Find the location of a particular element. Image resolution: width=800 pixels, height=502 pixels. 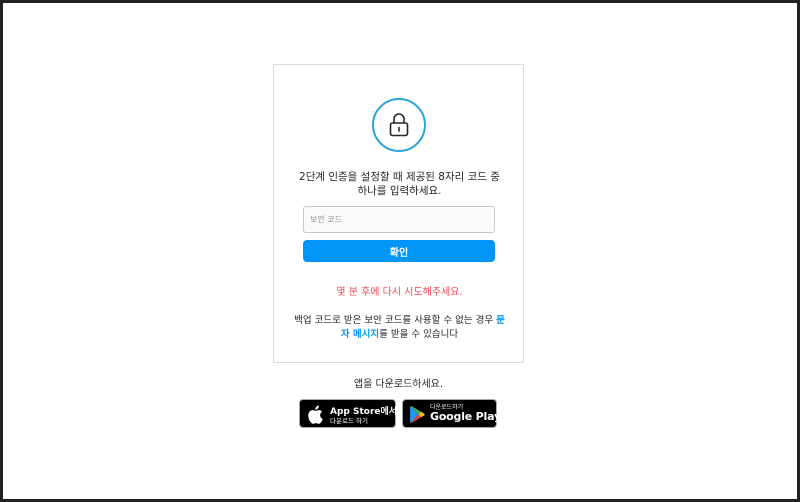

google-play-icon is located at coordinates (417, 414).